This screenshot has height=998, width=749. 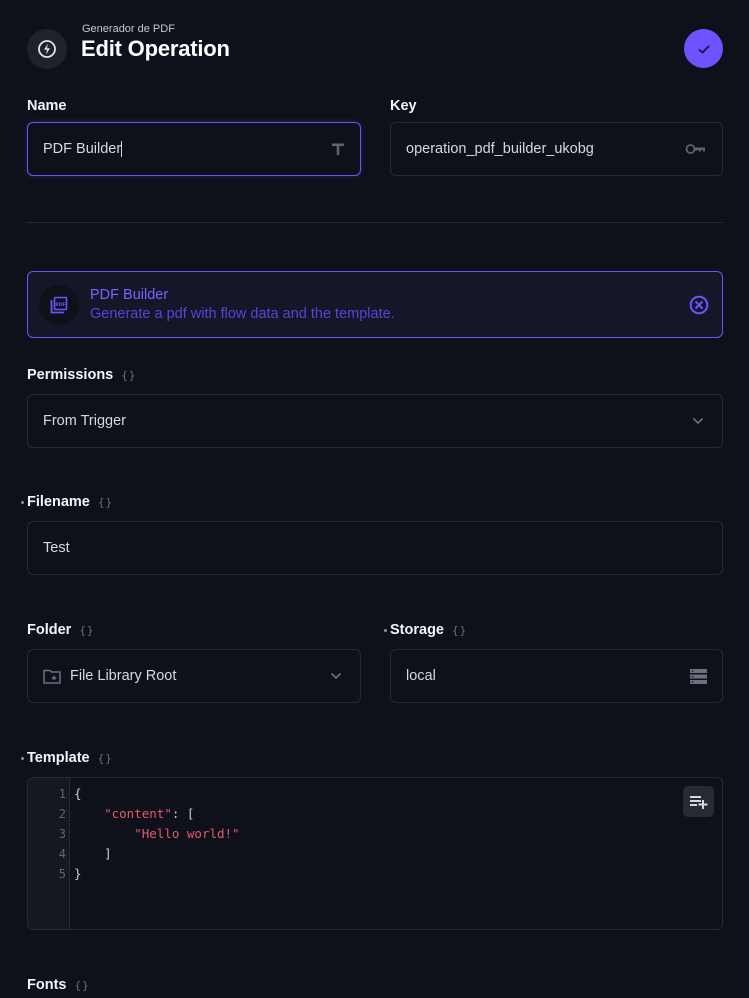 I want to click on key-value: operation_pdf_builder_ukobg, so click(x=500, y=149).